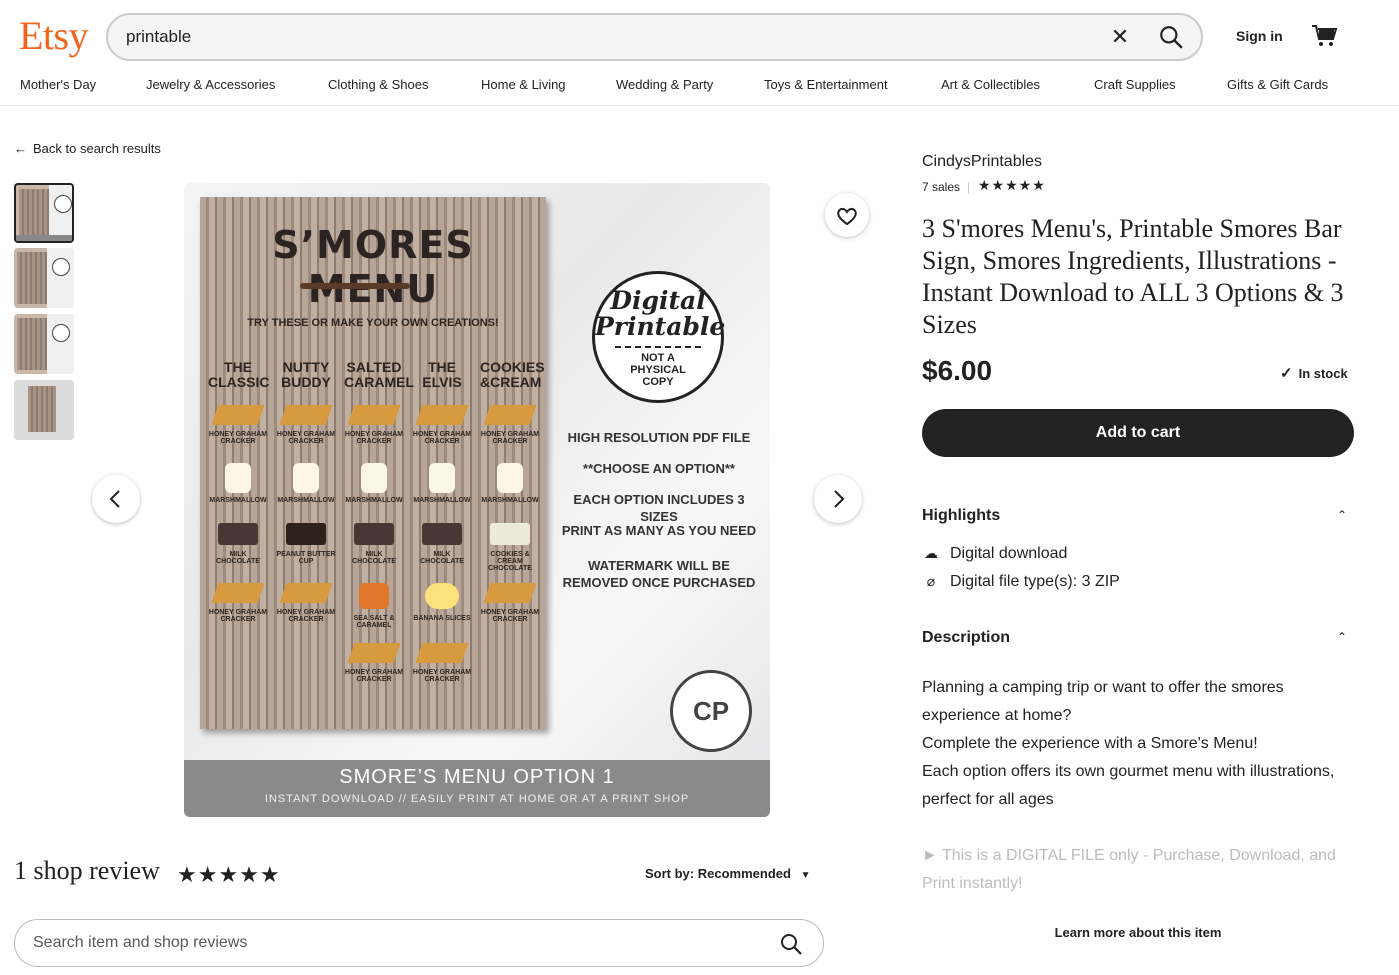 The image size is (1399, 975). Describe the element at coordinates (1324, 36) in the screenshot. I see `cart-icon` at that location.